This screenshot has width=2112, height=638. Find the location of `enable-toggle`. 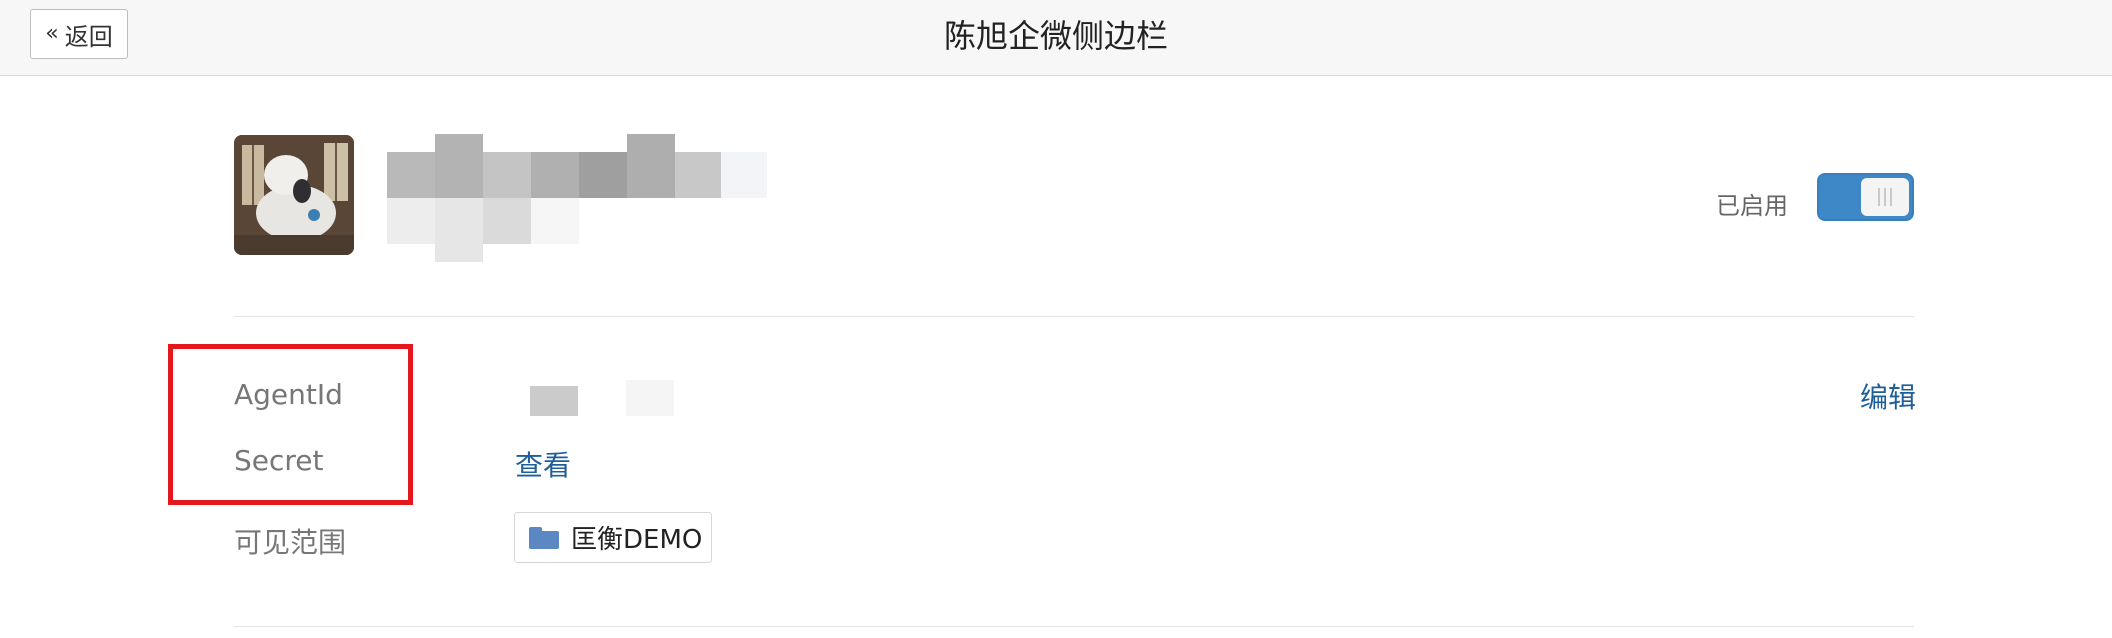

enable-toggle is located at coordinates (1865, 197).